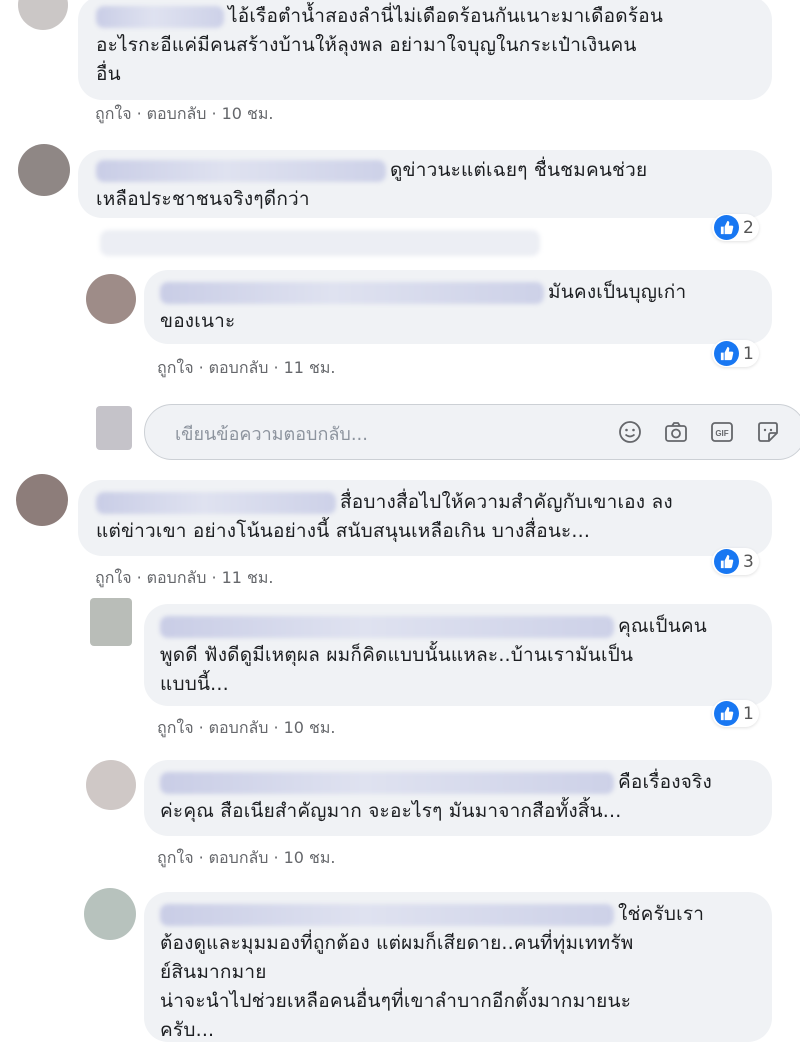 The image size is (800, 1045). What do you see at coordinates (665, 782) in the screenshot?
I see `comment-text: คือเรื่องจริง` at bounding box center [665, 782].